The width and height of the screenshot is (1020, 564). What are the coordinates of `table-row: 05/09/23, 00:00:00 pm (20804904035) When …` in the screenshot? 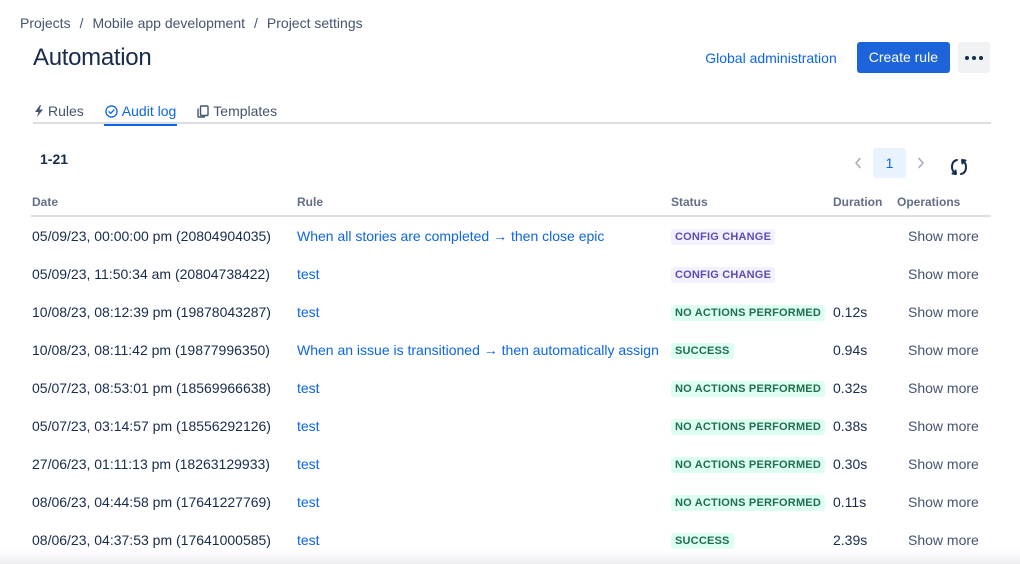 It's located at (511, 236).